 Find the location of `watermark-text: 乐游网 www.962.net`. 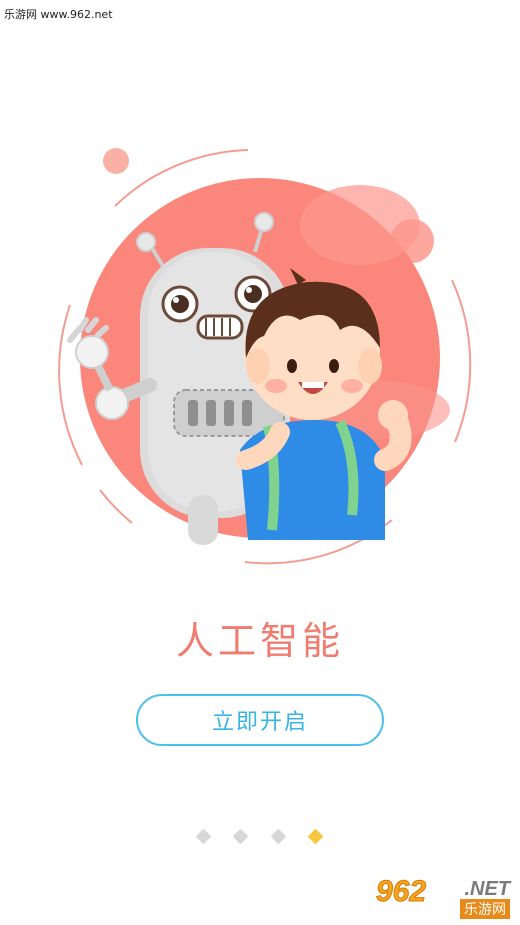

watermark-text: 乐游网 www.962.net is located at coordinates (58, 14).